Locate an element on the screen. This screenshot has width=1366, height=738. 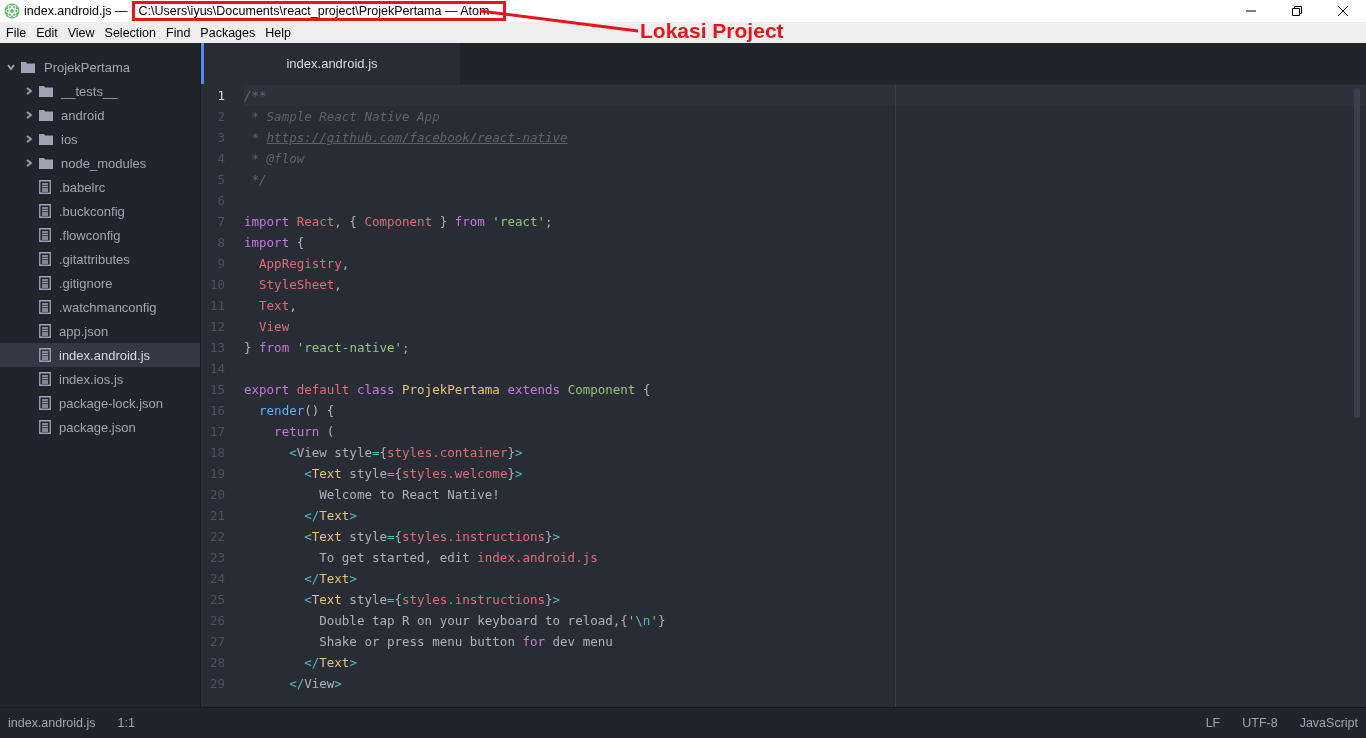
menu-item: Edit is located at coordinates (47, 32).